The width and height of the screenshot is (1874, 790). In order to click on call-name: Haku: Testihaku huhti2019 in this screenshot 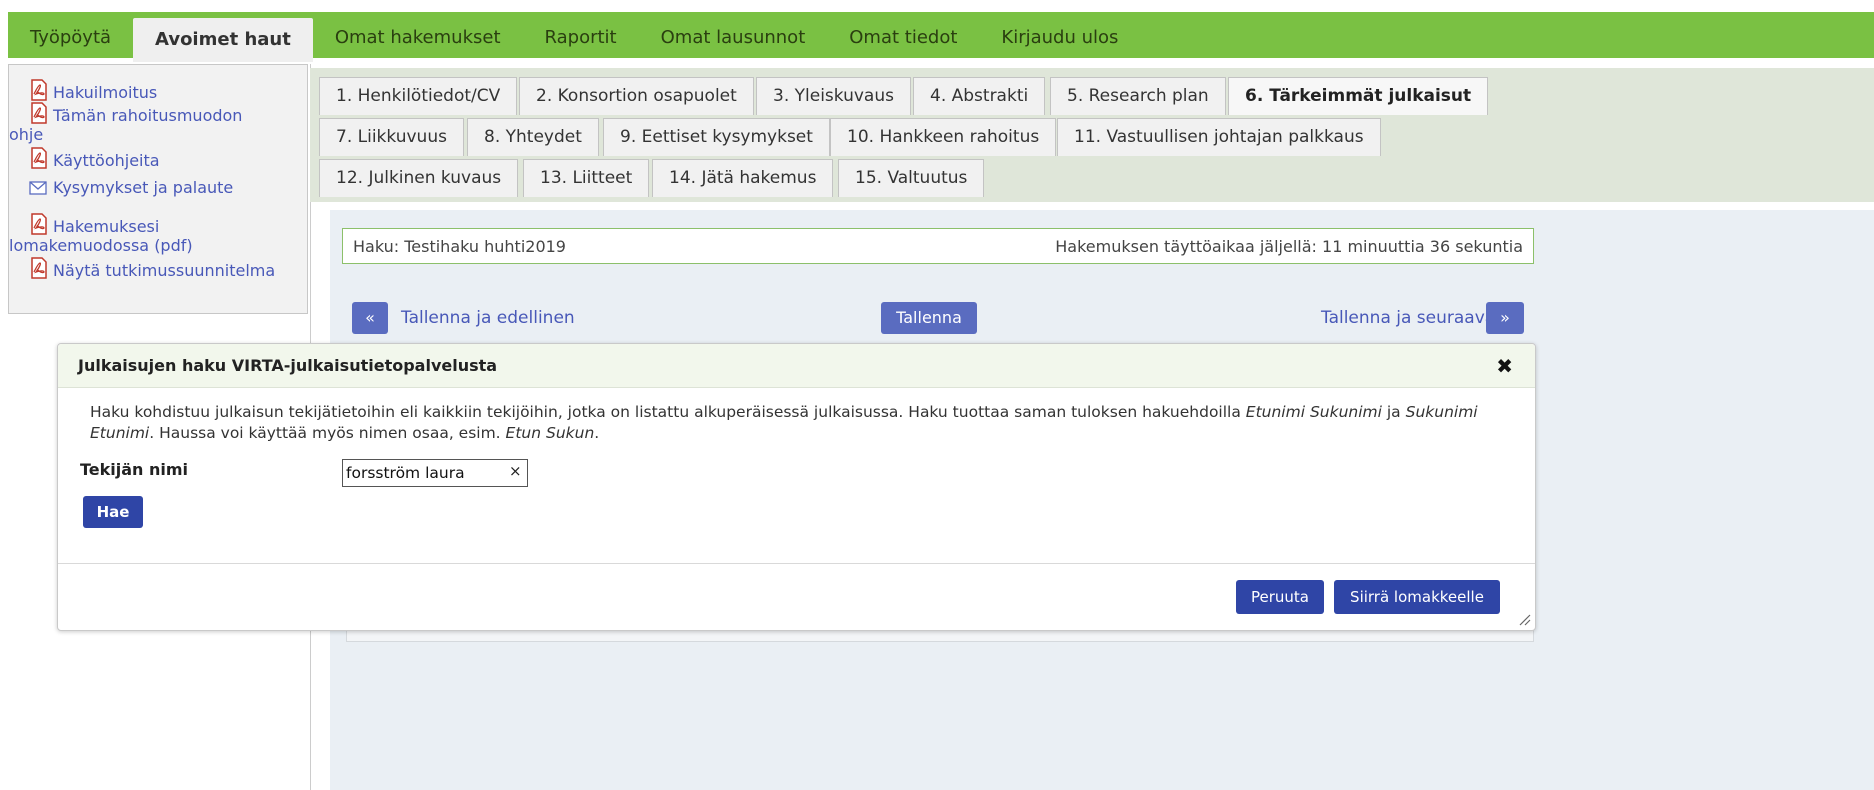, I will do `click(459, 246)`.